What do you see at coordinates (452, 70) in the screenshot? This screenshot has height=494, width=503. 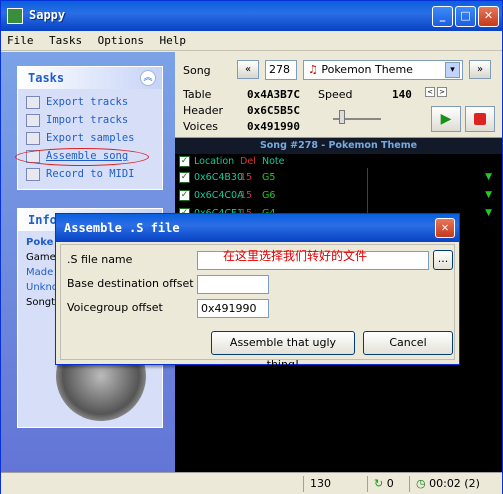 I see `chevron-down-icon: ▾` at bounding box center [452, 70].